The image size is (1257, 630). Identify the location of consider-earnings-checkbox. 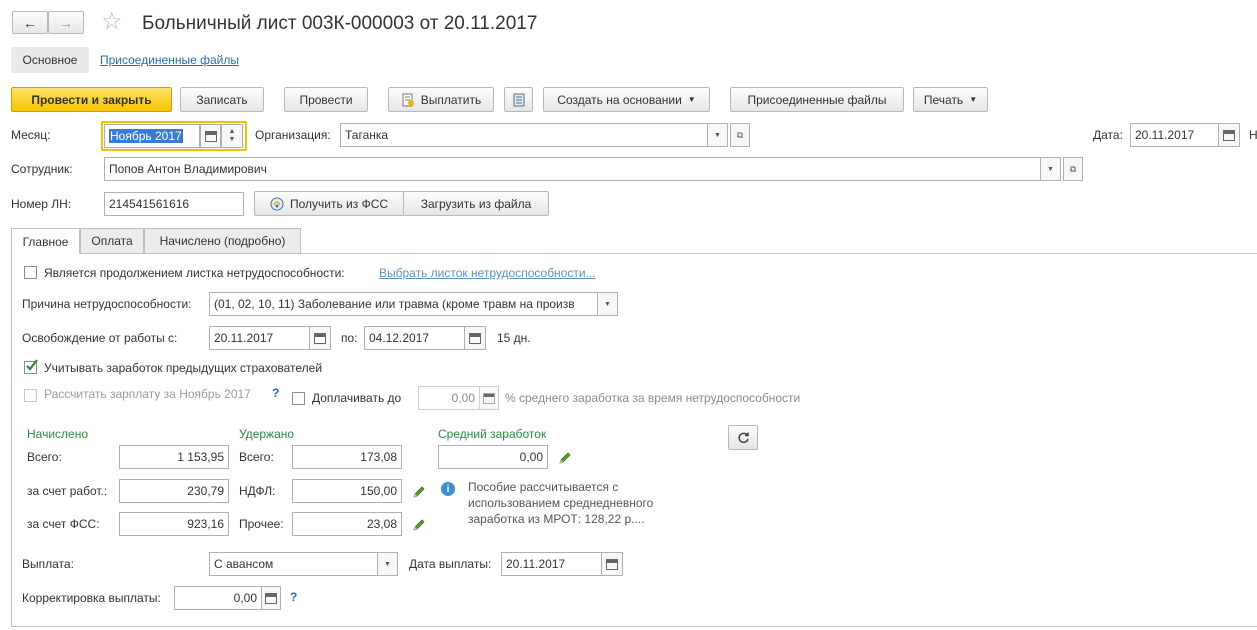
(31, 366).